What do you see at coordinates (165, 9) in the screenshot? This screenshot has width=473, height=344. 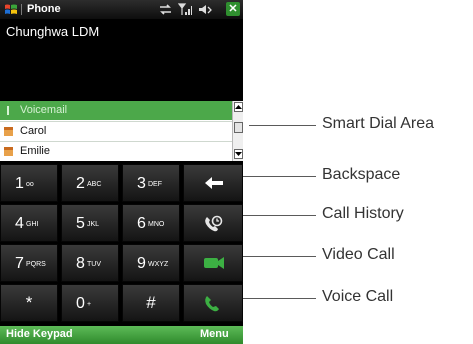 I see `connectivity-icon` at bounding box center [165, 9].